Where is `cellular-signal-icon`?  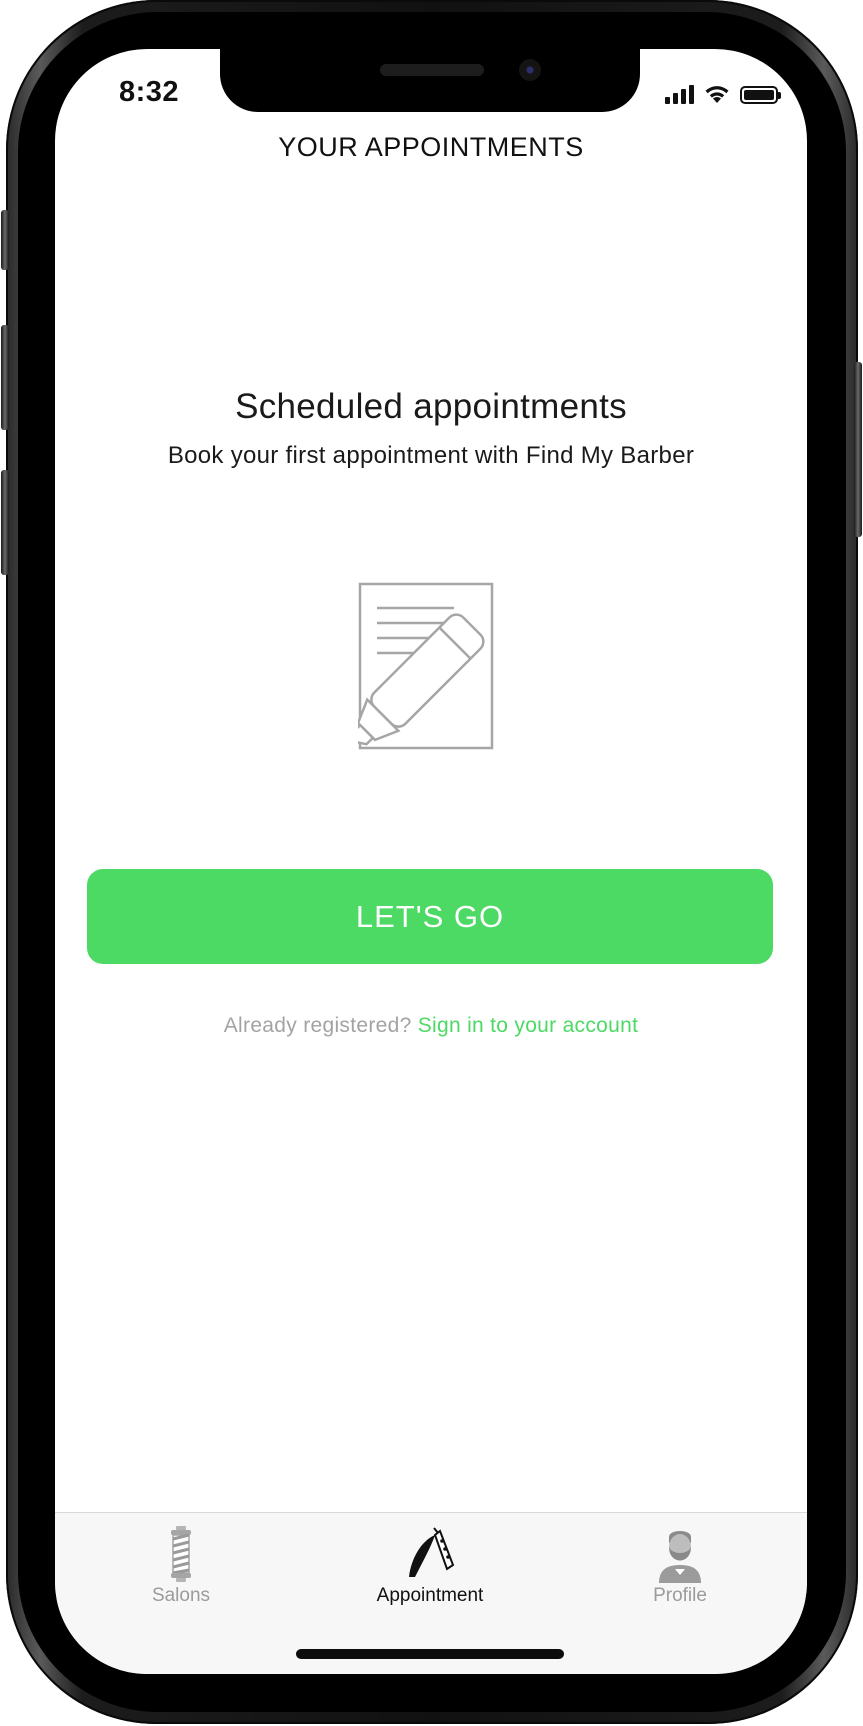 cellular-signal-icon is located at coordinates (679, 94).